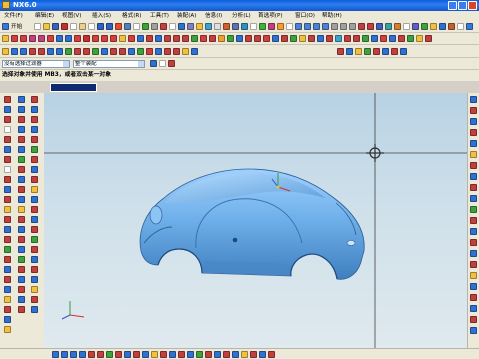 Image resolution: width=479 pixels, height=359 pixels. What do you see at coordinates (34, 119) in the screenshot?
I see `left-tool-49-icon` at bounding box center [34, 119].